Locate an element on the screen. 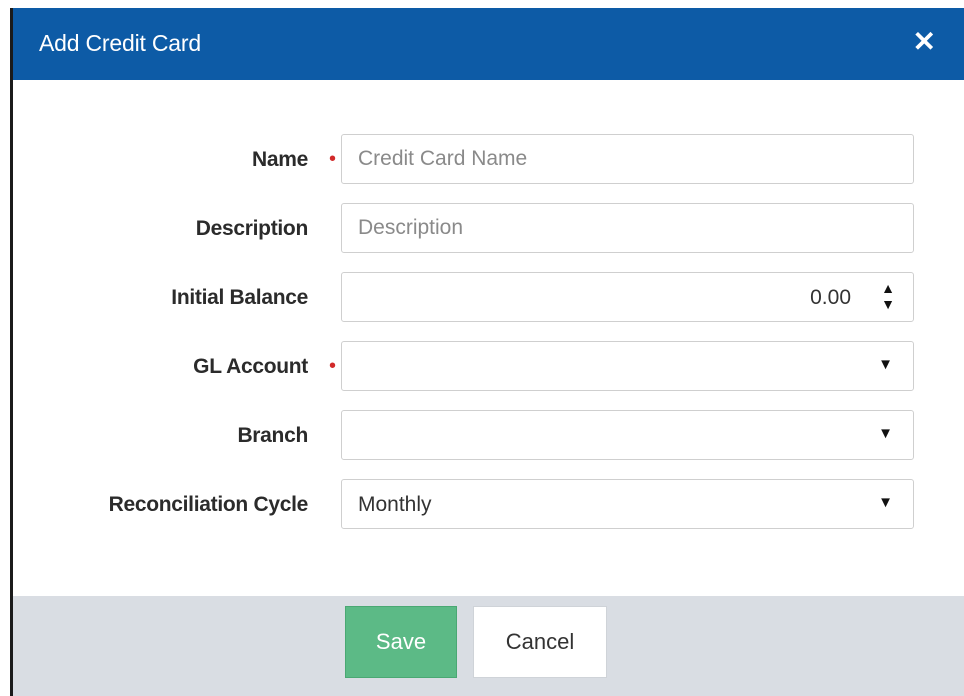  name-row: Name • is located at coordinates (488, 159).